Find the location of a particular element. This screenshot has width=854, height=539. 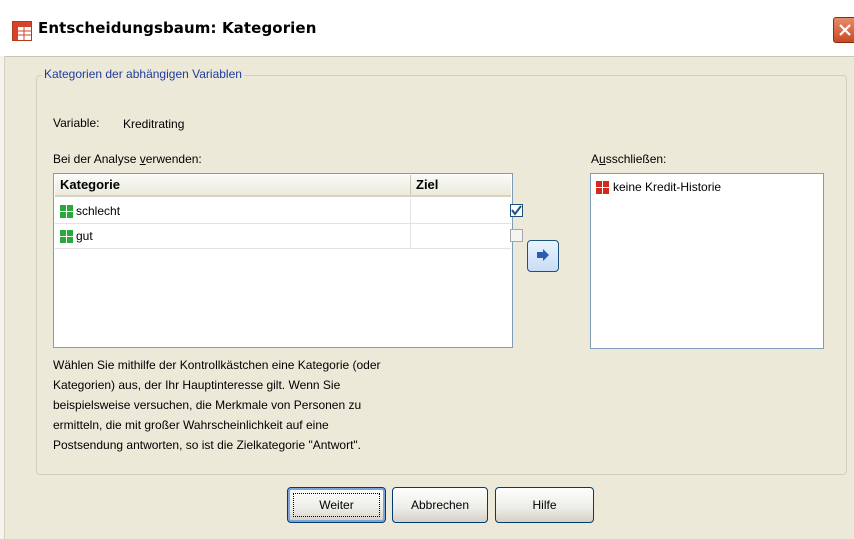

category-label: schlecht is located at coordinates (98, 211).